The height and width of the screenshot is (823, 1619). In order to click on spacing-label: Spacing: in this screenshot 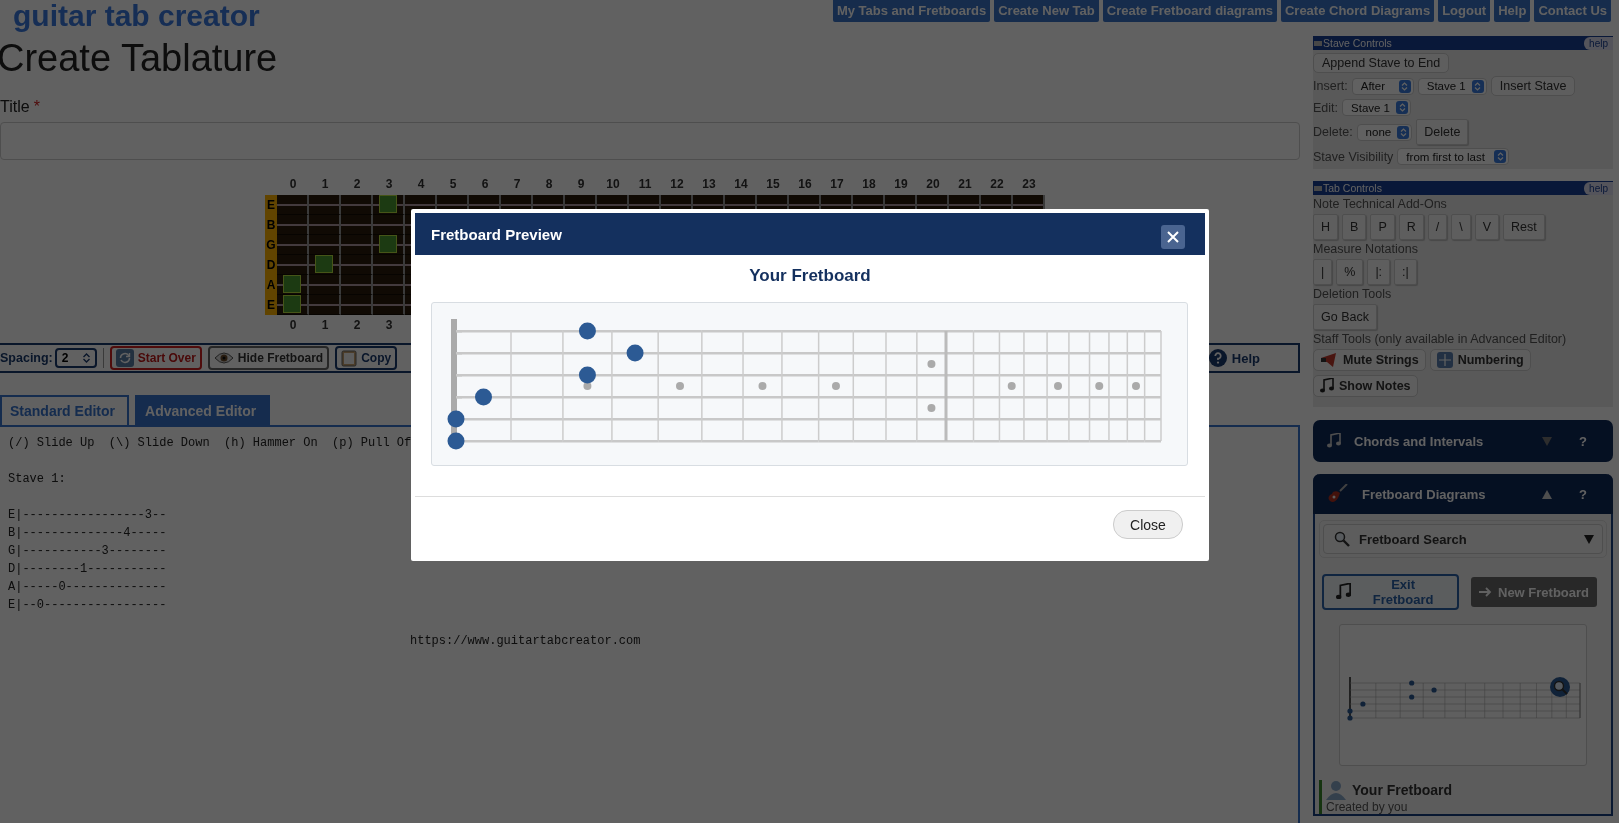, I will do `click(26, 358)`.